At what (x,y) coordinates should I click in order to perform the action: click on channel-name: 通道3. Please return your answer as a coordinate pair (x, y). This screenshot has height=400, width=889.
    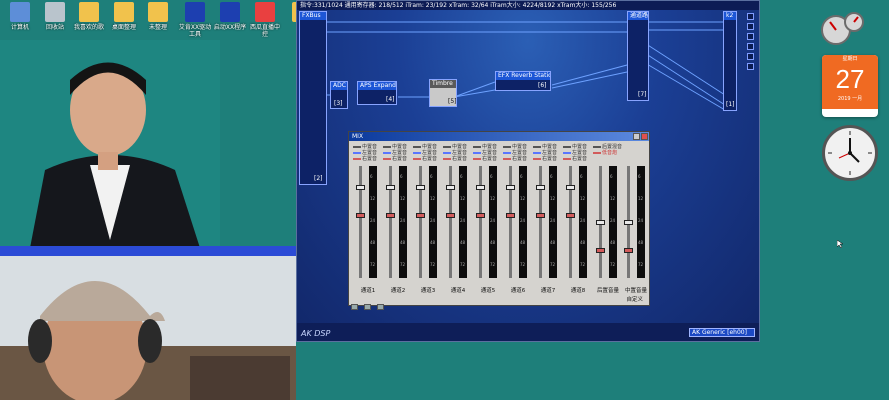
    Looking at the image, I should click on (428, 291).